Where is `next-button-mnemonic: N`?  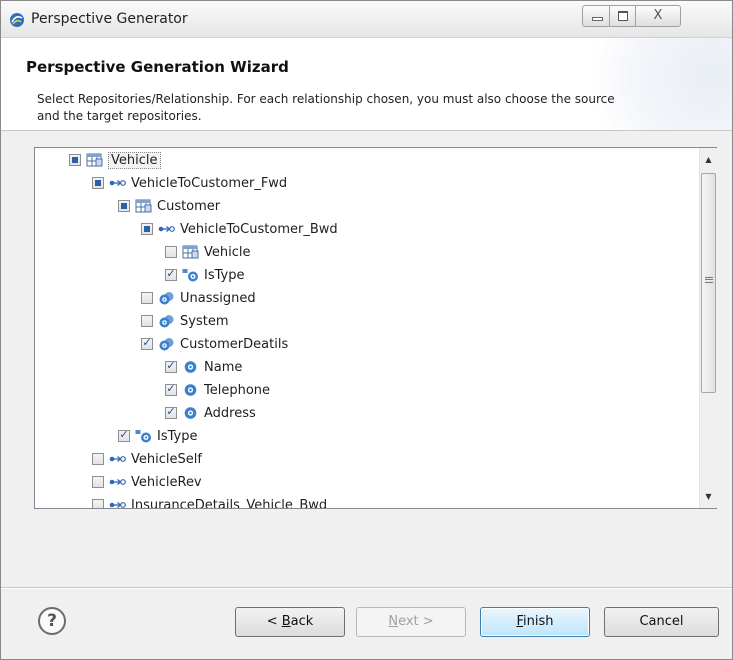
next-button-mnemonic: N is located at coordinates (393, 621).